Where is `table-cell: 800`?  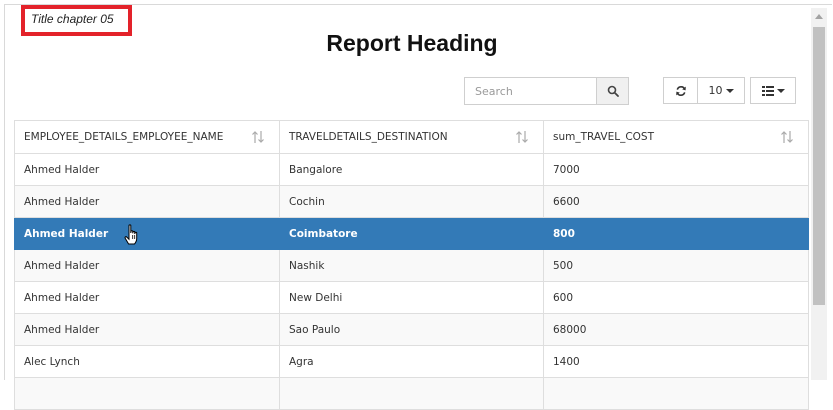
table-cell: 800 is located at coordinates (676, 233).